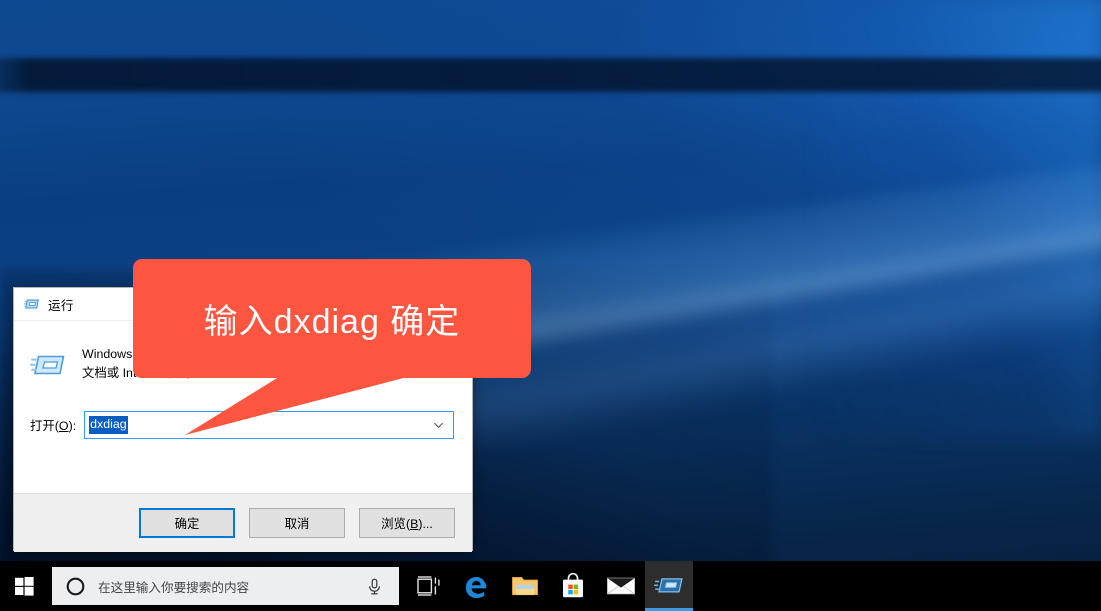 The height and width of the screenshot is (611, 1101). I want to click on taskbar-item-edge, so click(477, 586).